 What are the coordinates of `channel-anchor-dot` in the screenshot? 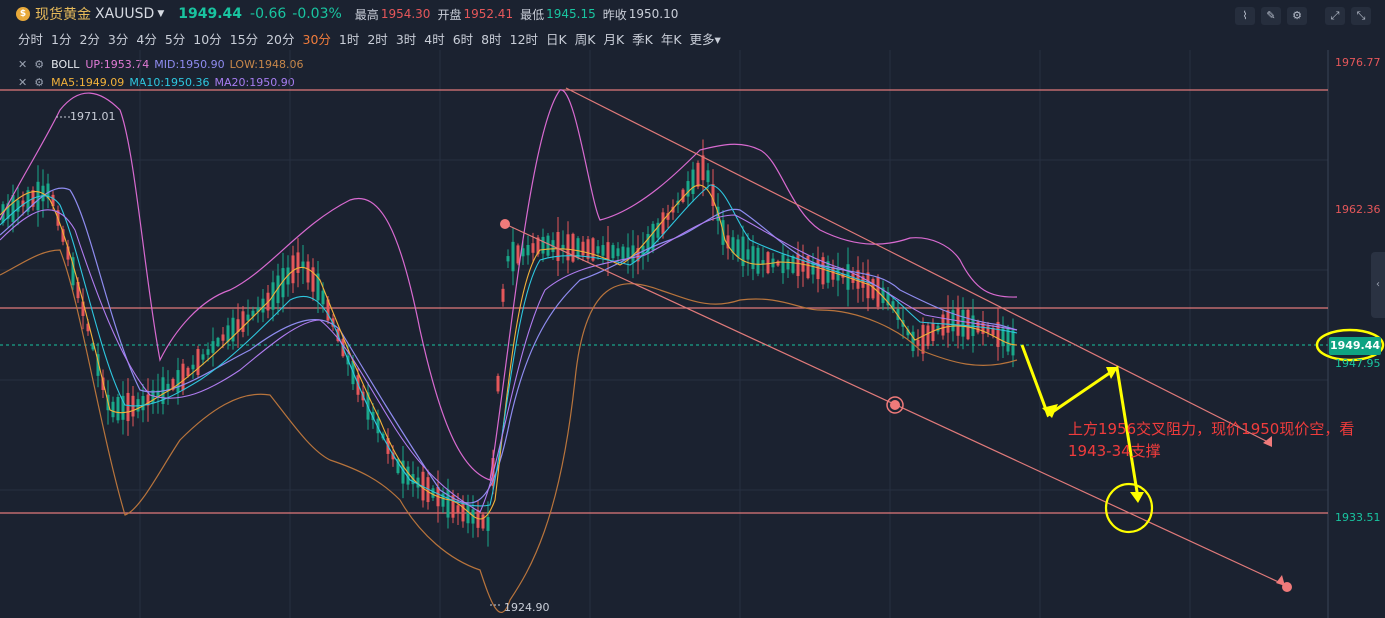 It's located at (895, 405).